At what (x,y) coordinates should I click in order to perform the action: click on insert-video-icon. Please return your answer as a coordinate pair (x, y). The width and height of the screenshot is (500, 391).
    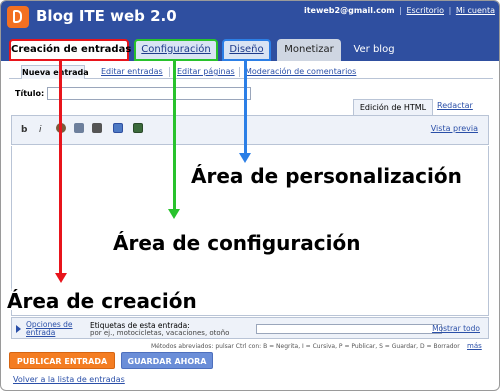
    Looking at the image, I should click on (138, 128).